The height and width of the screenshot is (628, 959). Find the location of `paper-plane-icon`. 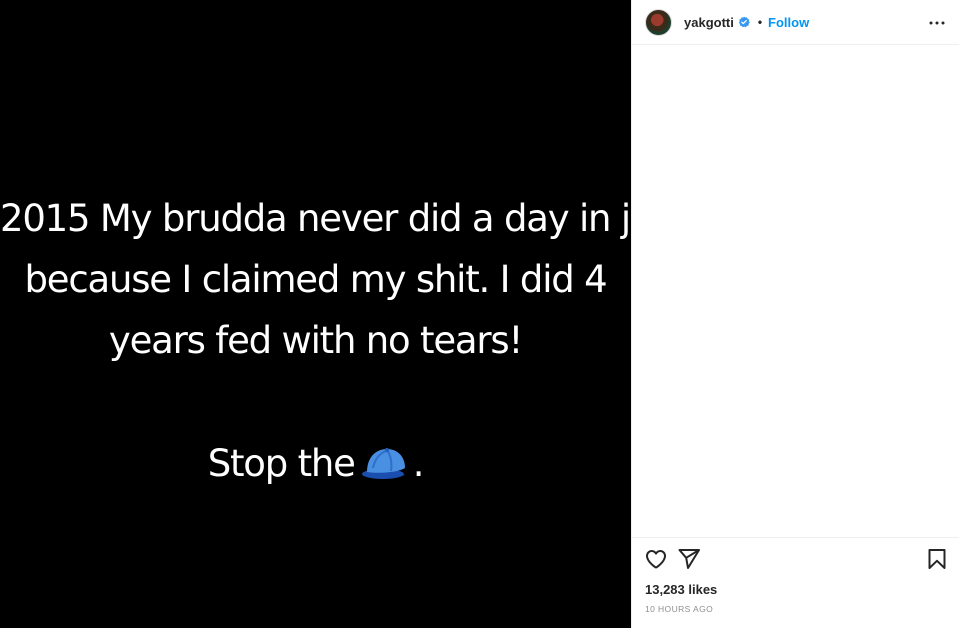

paper-plane-icon is located at coordinates (689, 559).